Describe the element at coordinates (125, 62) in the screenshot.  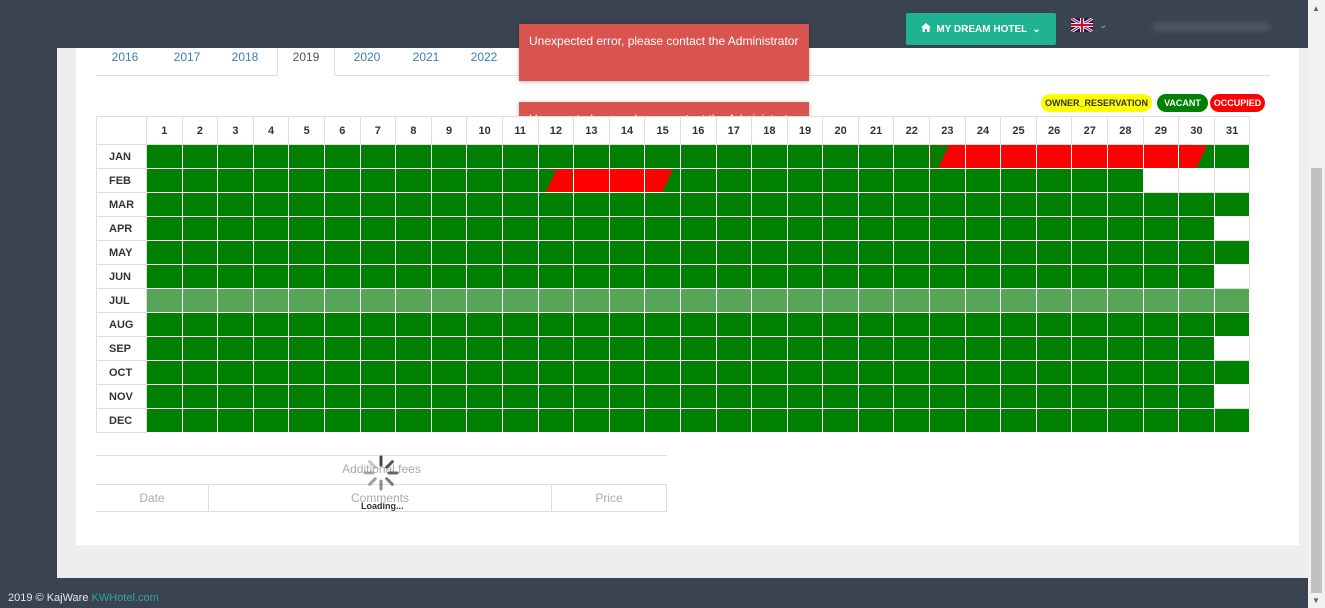
I see `tab-year-2016: 2016` at that location.